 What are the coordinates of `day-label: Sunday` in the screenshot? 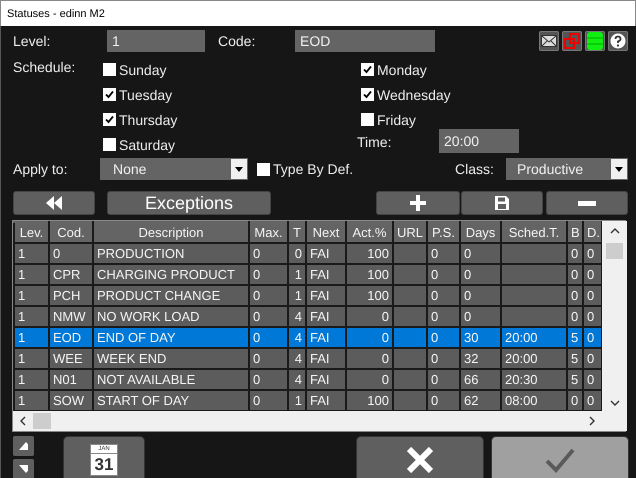 It's located at (142, 70).